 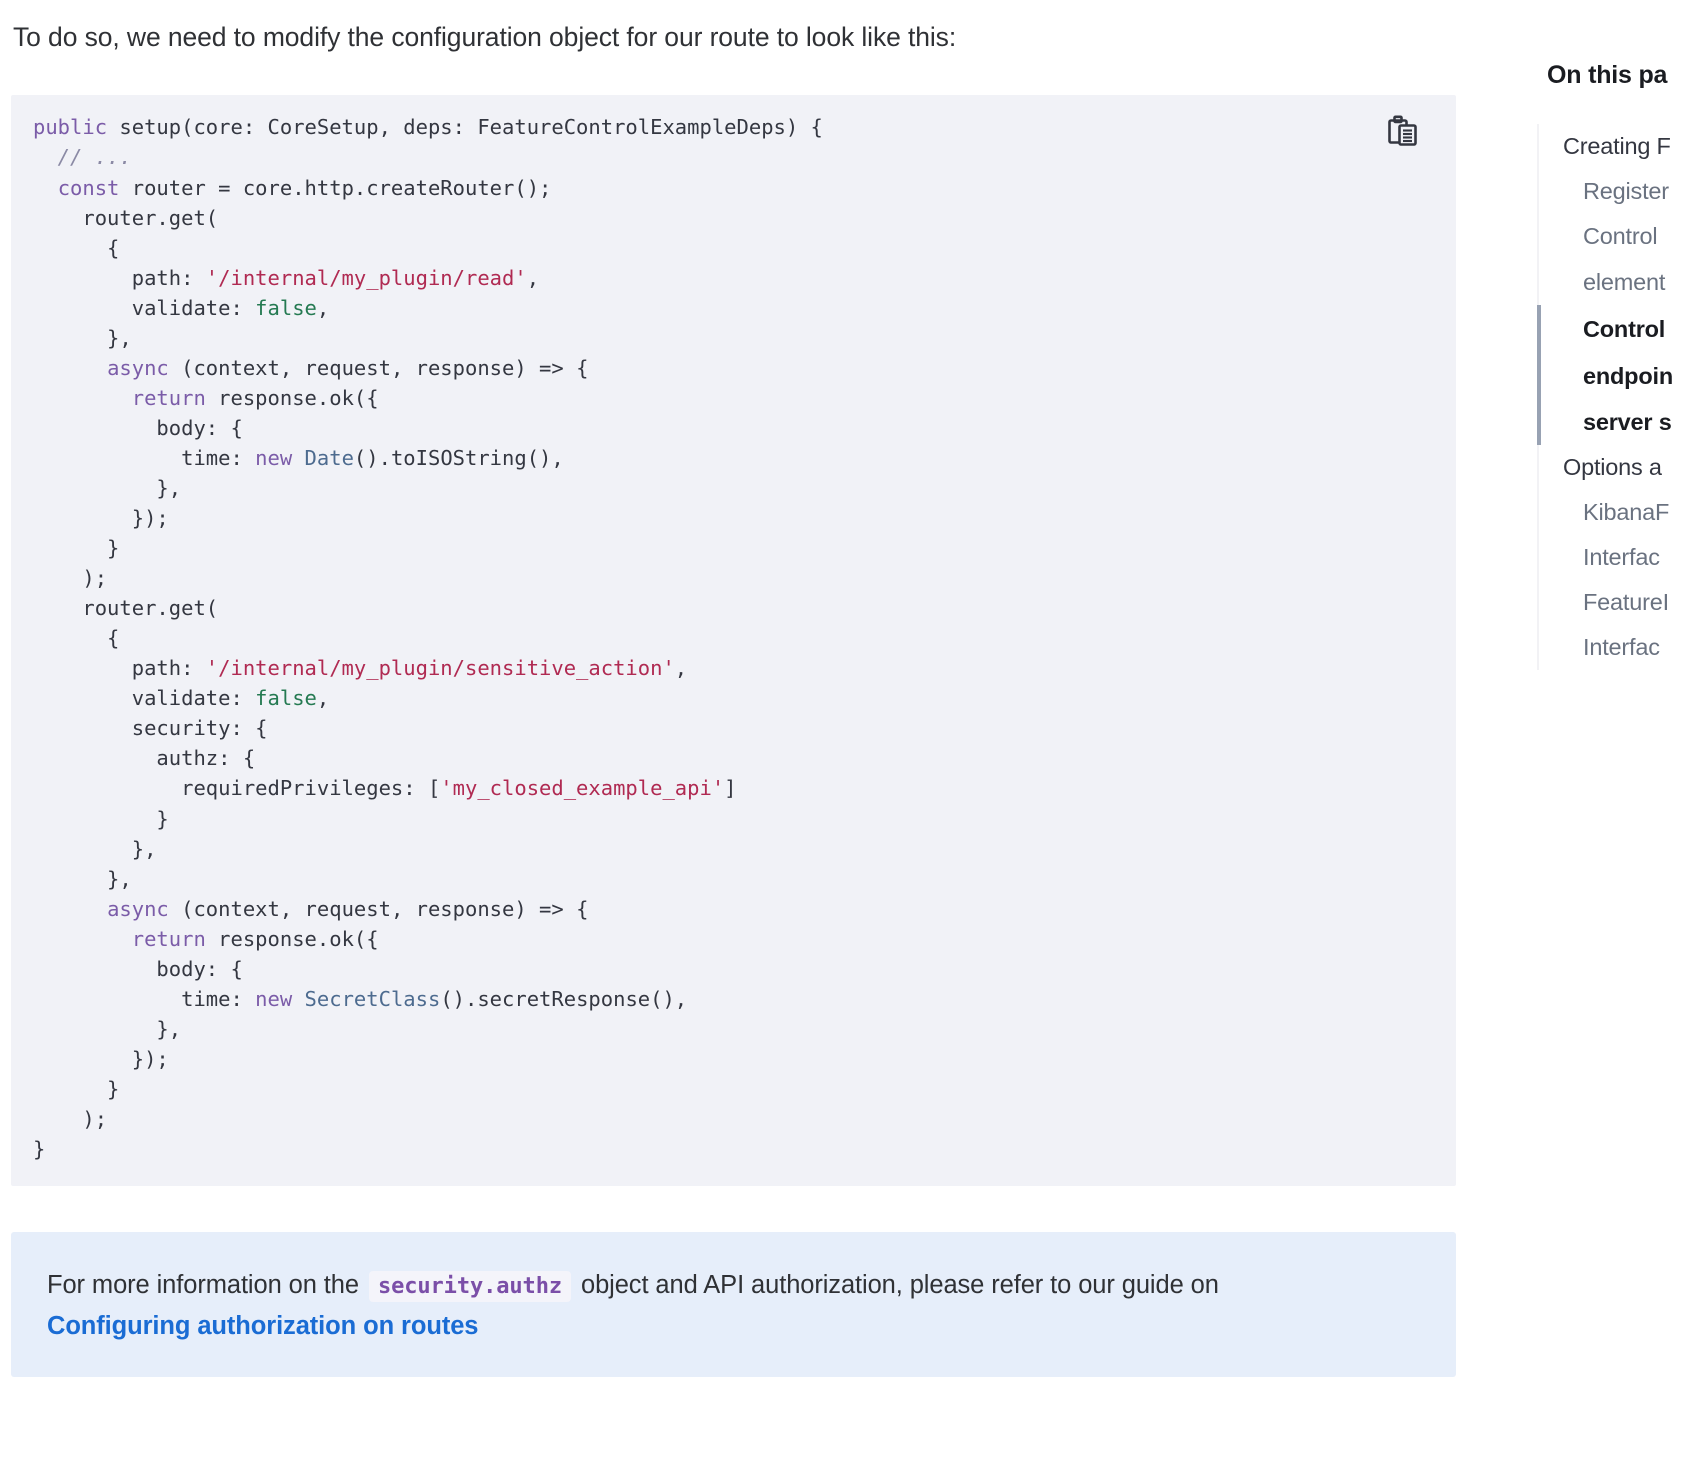 I want to click on code-token: '/internal/my_plugin/sensitive_action', so click(x=440, y=668).